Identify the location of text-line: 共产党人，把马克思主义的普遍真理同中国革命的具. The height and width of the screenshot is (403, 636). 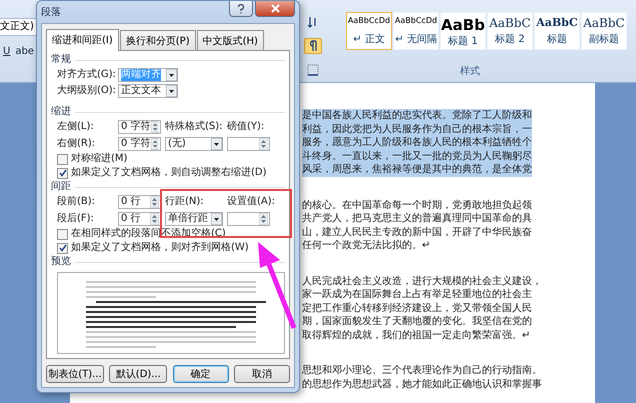
(417, 219).